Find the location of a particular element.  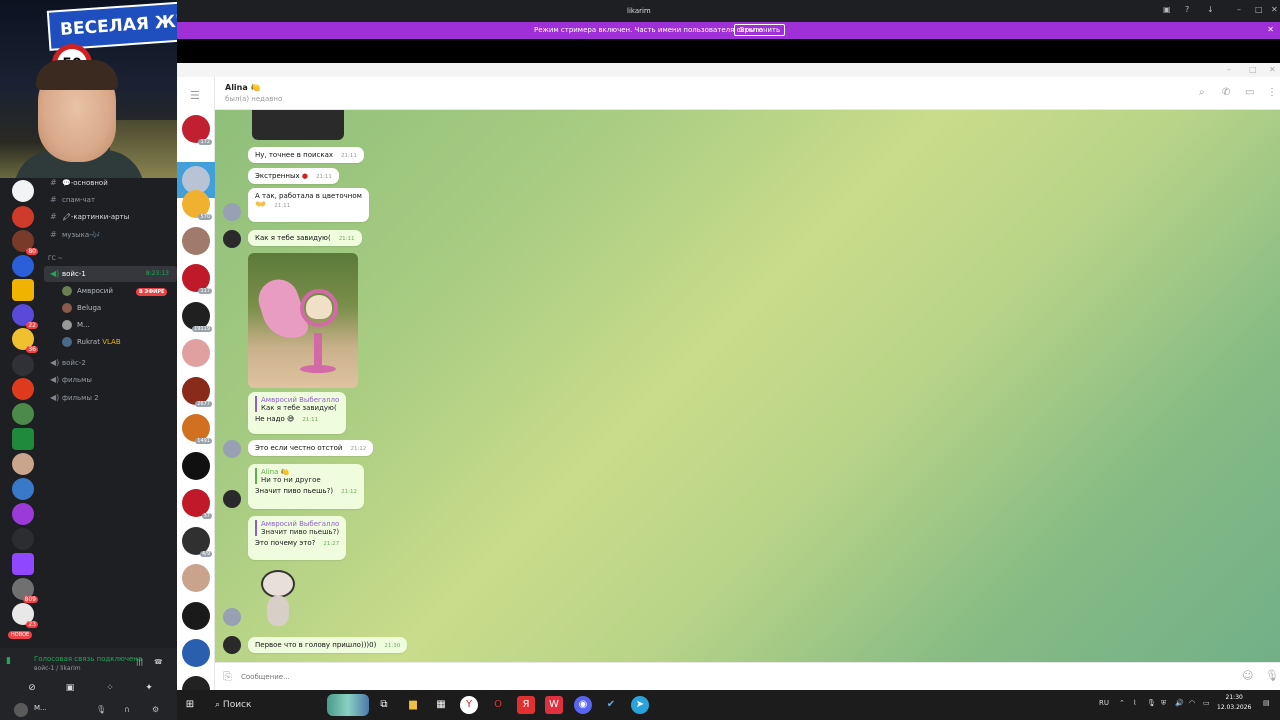

minimize-icon: – is located at coordinates (1229, 69).